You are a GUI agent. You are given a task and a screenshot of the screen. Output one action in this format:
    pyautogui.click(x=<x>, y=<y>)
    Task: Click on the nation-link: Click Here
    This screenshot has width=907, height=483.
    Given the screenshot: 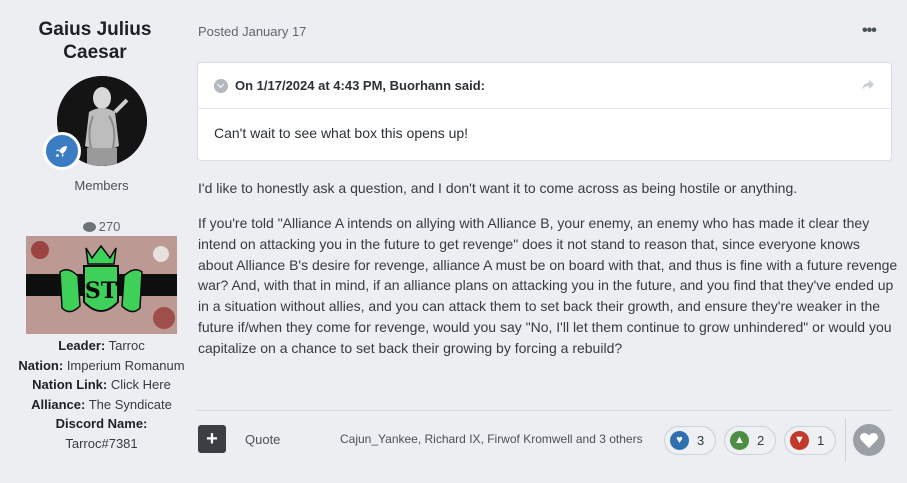 What is the action you would take?
    pyautogui.click(x=141, y=384)
    